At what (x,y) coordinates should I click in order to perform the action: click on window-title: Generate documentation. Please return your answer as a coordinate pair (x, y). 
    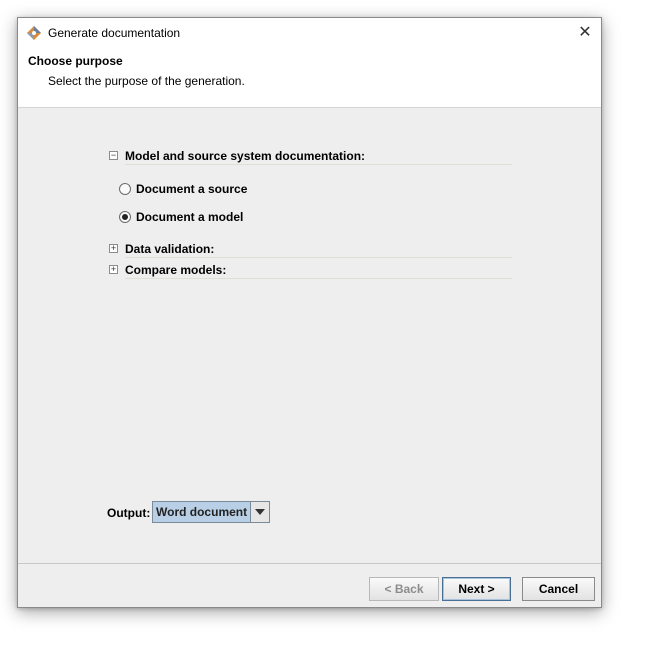
    Looking at the image, I should click on (114, 33).